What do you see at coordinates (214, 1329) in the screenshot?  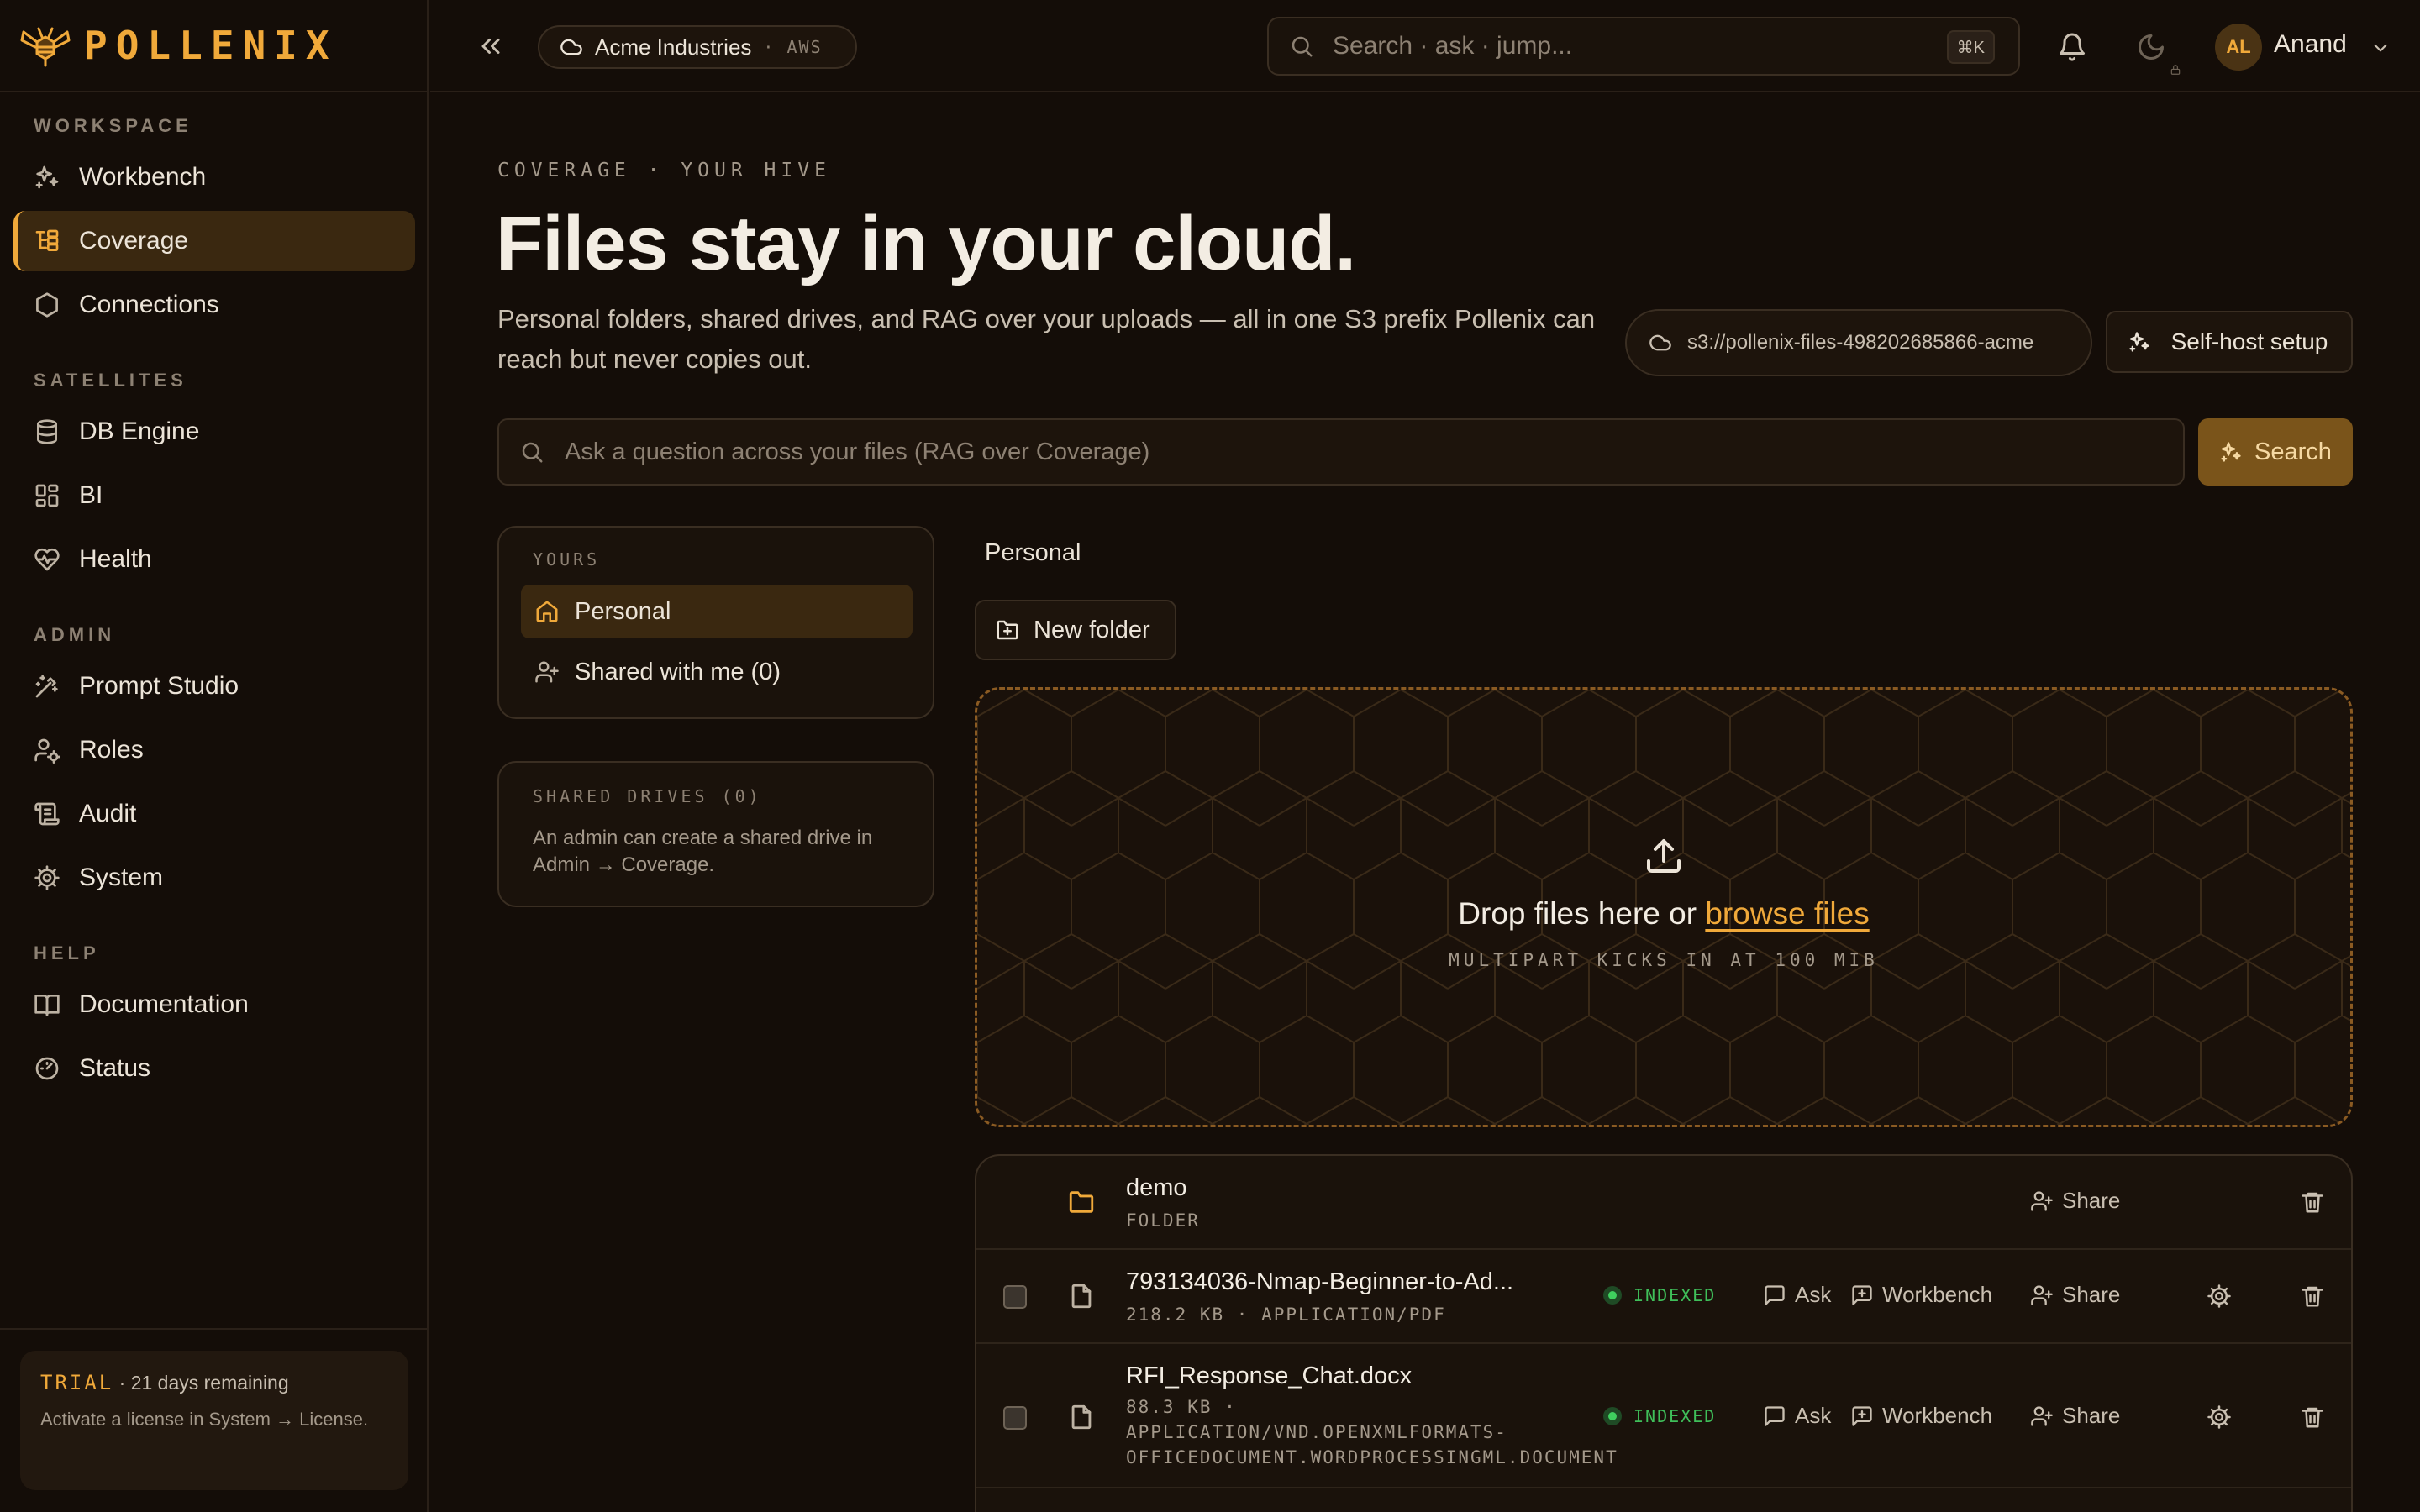 I see `sidebar-divider` at bounding box center [214, 1329].